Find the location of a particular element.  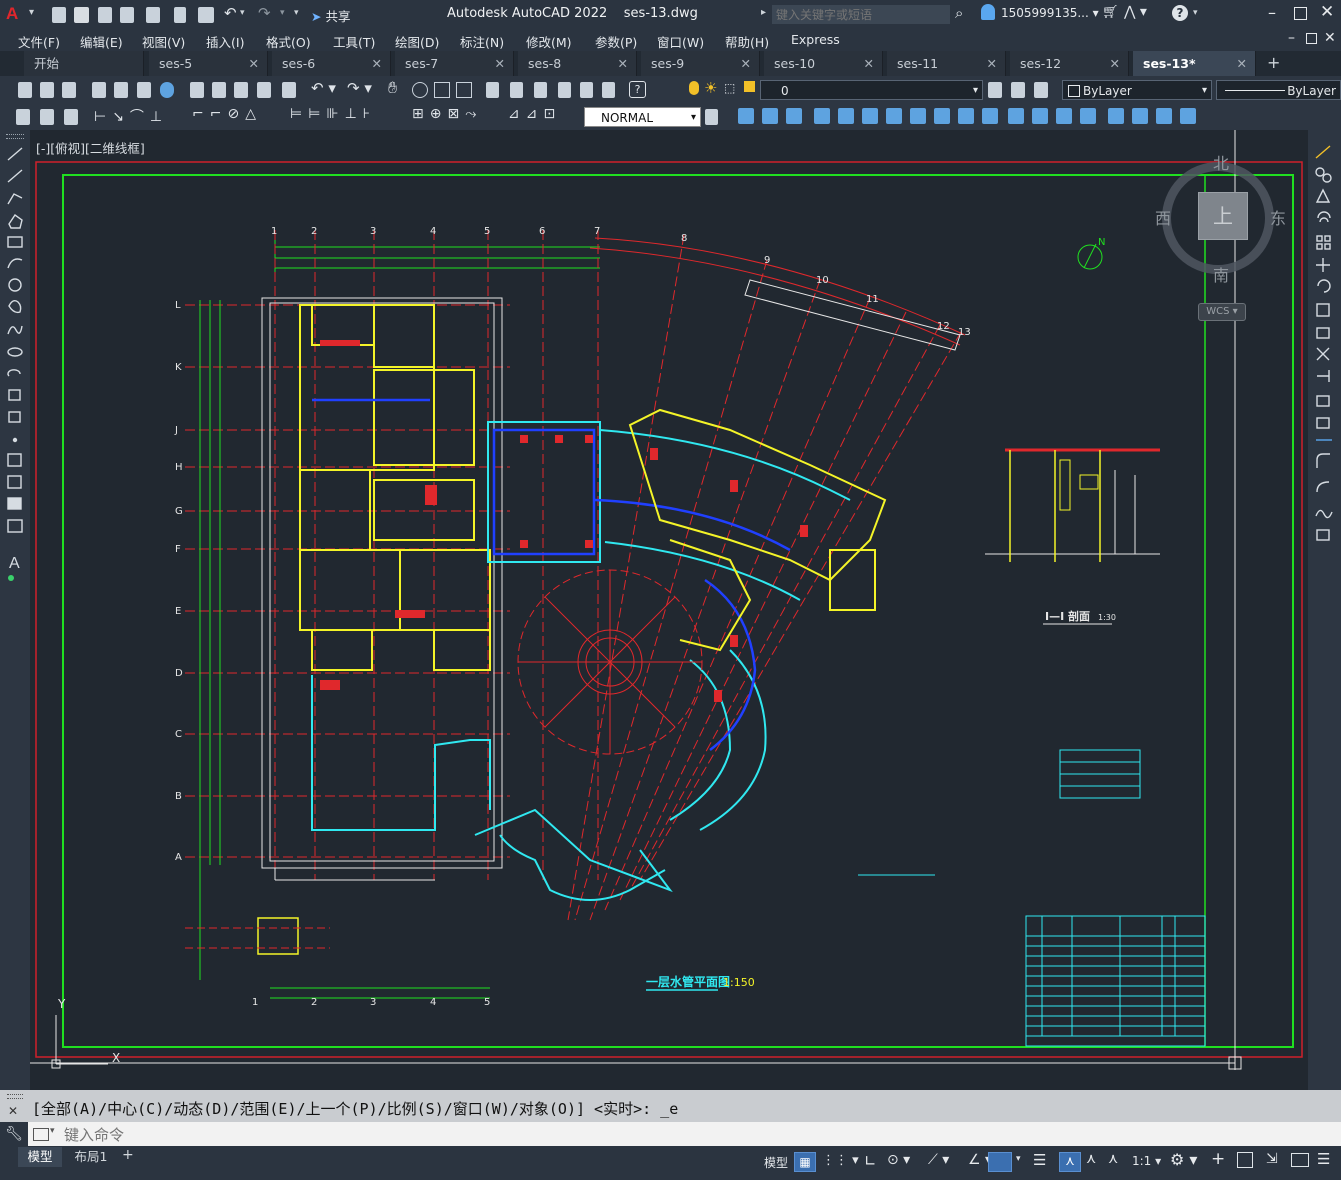

copy-object-icon is located at coordinates (746, 116).